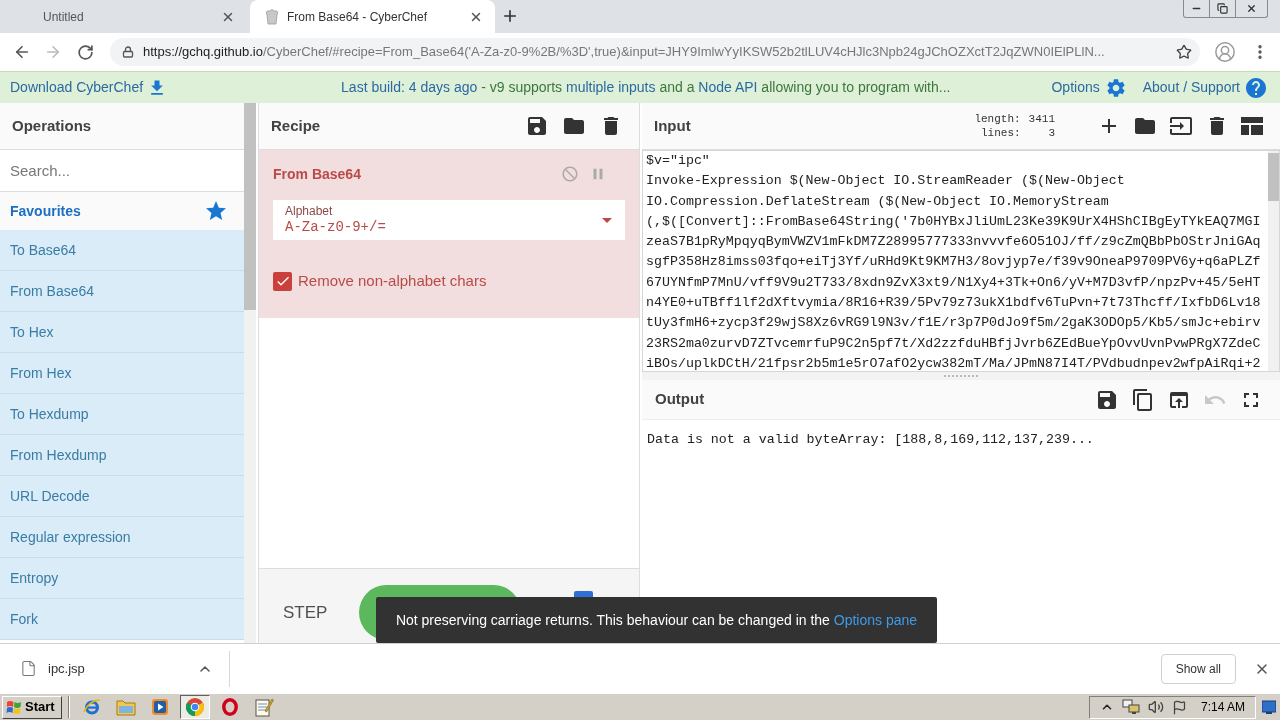 Image resolution: width=1280 pixels, height=720 pixels. What do you see at coordinates (122, 16) in the screenshot?
I see `browser-tab: Untitled` at bounding box center [122, 16].